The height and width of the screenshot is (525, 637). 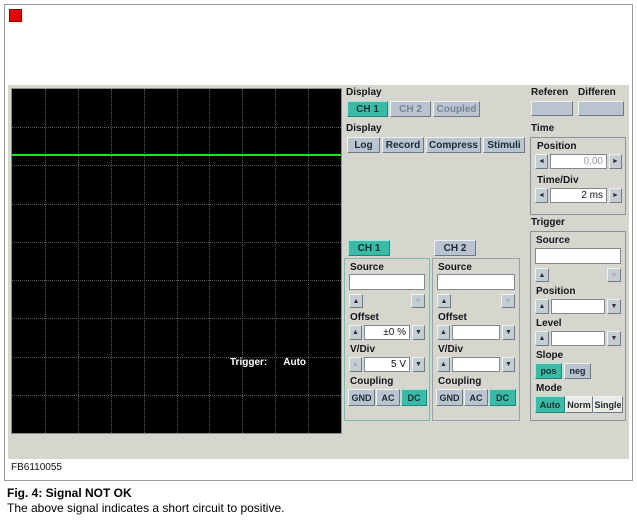 I want to click on right-arrow-icon: ►, so click(x=615, y=195).